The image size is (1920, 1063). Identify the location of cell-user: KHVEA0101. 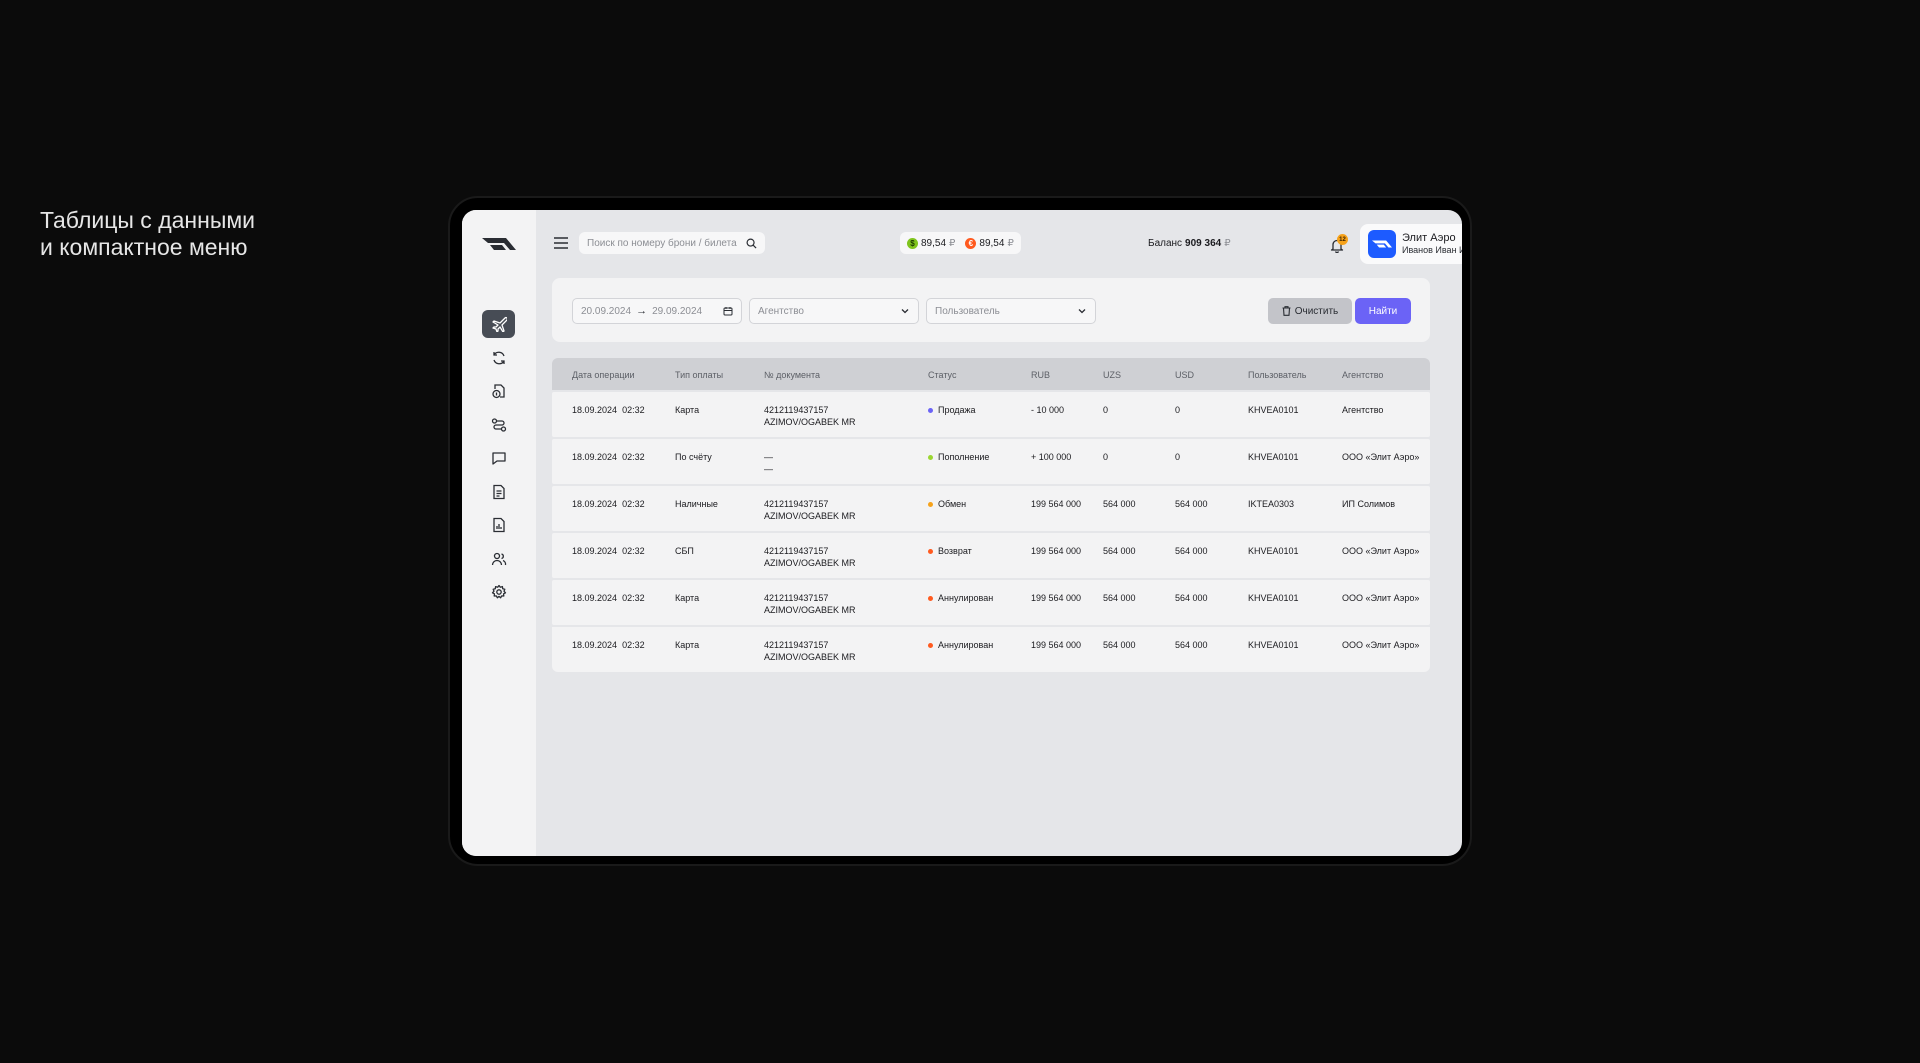
(1273, 551).